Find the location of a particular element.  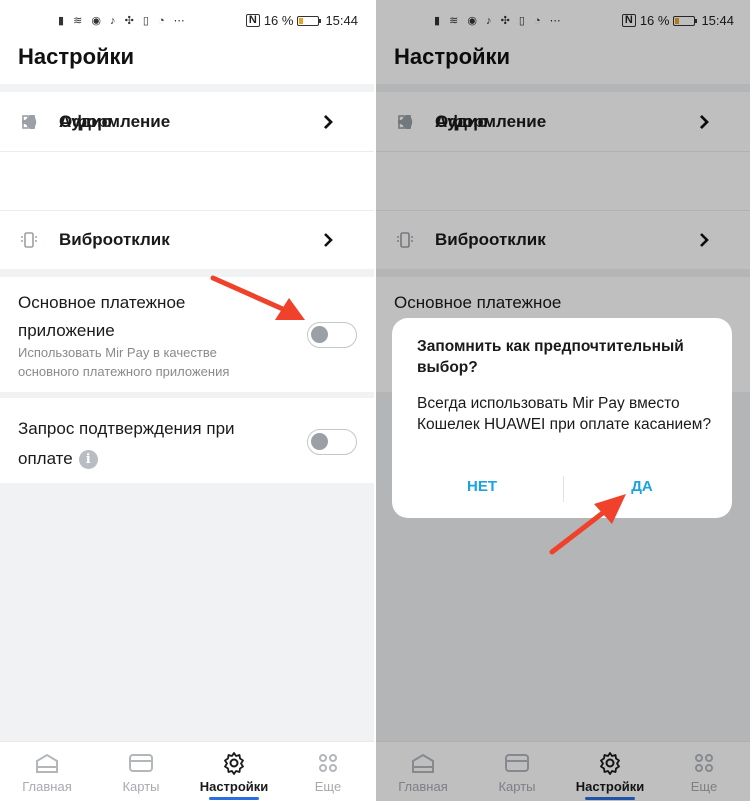

confirm-payment-toggle is located at coordinates (332, 442).